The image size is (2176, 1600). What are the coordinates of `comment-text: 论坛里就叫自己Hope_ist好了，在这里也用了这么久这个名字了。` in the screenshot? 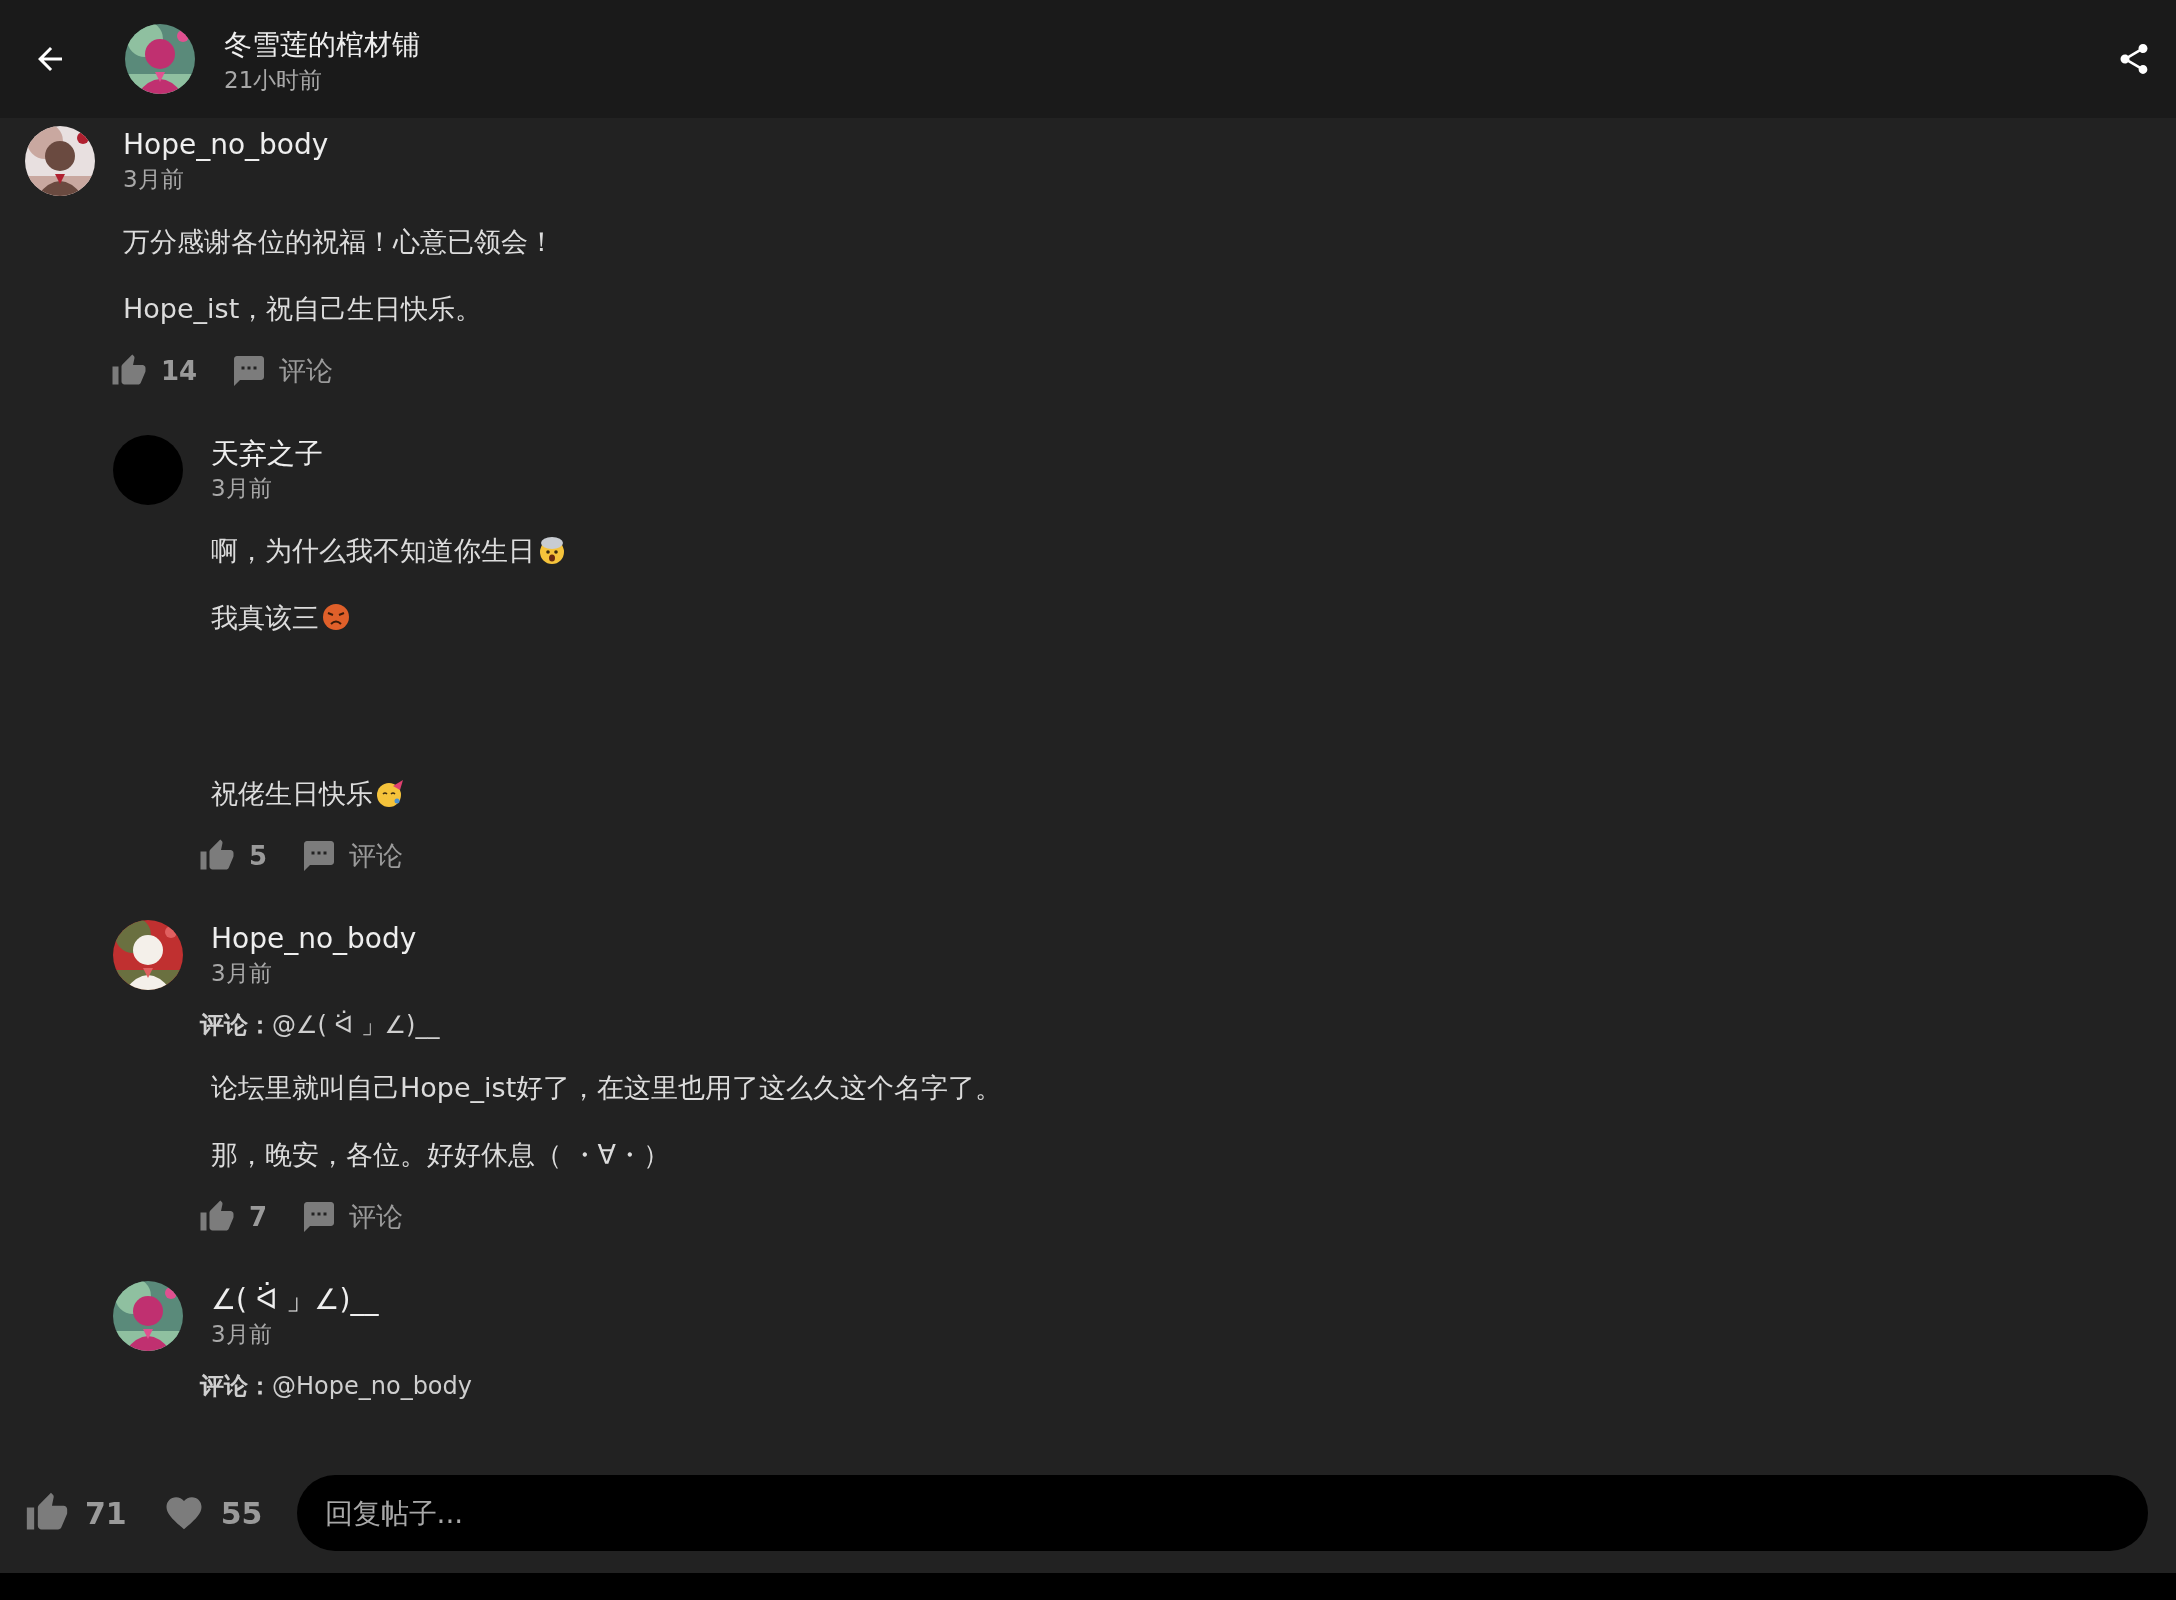 It's located at (607, 1088).